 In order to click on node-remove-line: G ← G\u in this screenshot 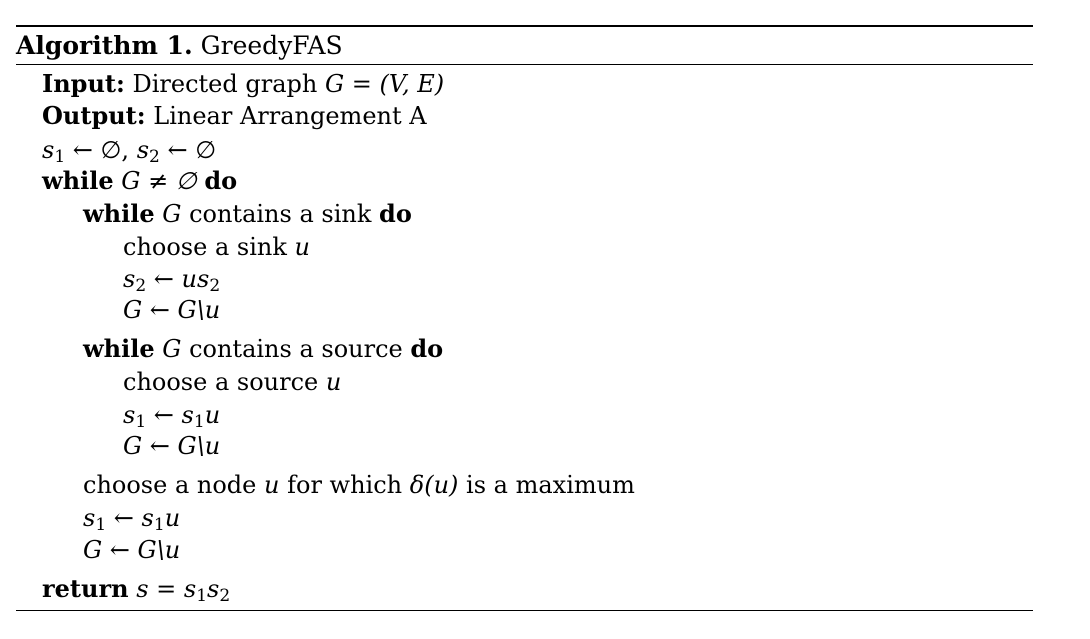, I will do `click(131, 550)`.